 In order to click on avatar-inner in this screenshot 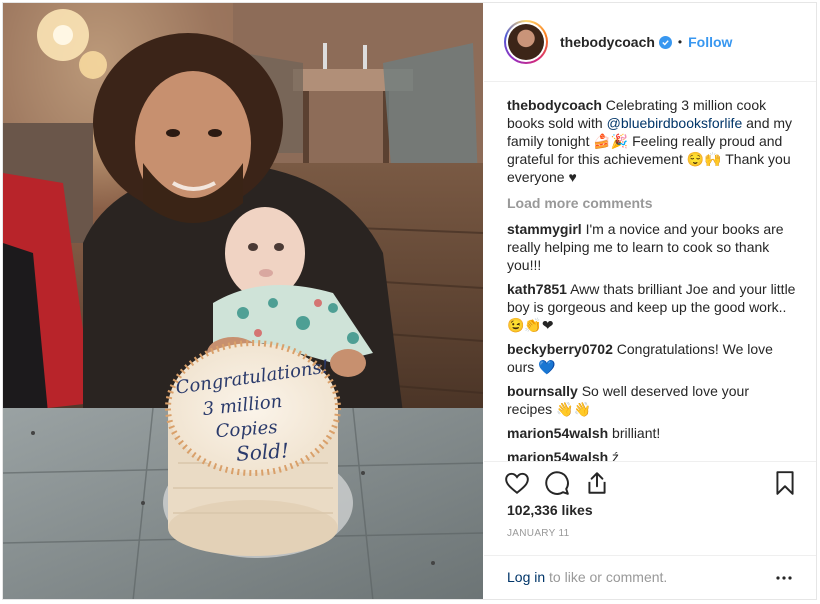, I will do `click(526, 42)`.